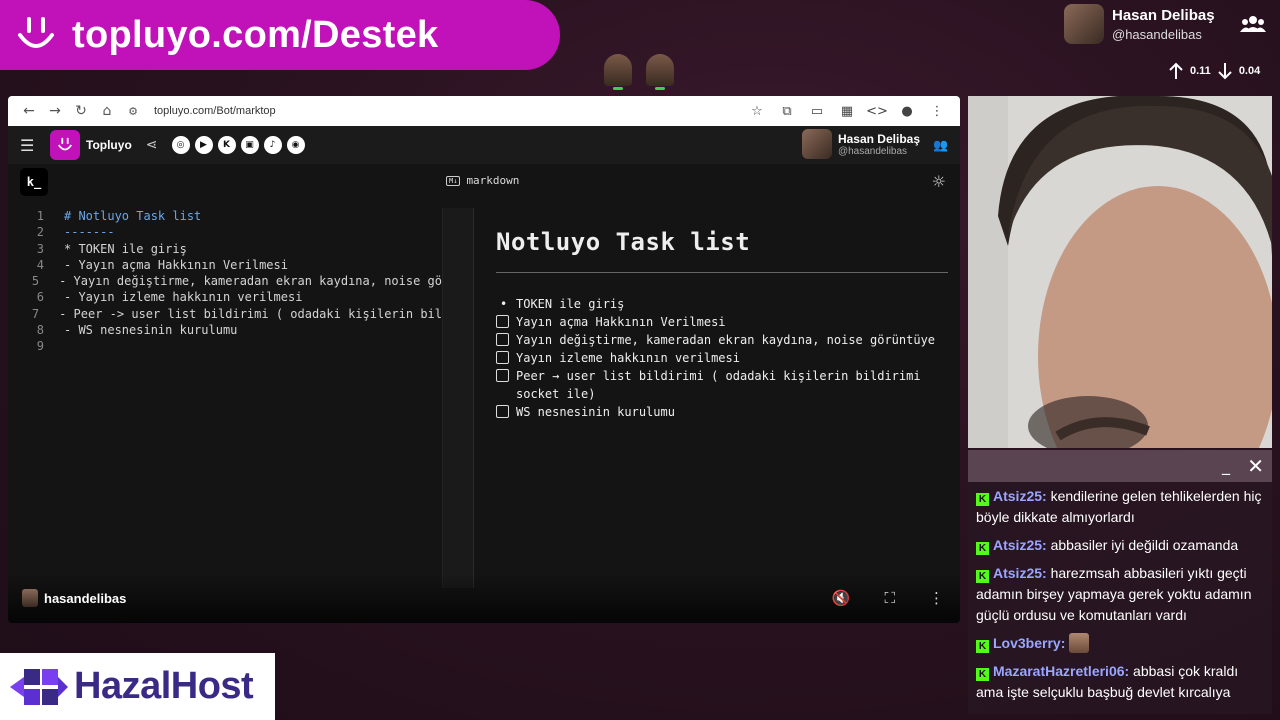 This screenshot has height=720, width=1280. What do you see at coordinates (1079, 643) in the screenshot?
I see `emote-icon` at bounding box center [1079, 643].